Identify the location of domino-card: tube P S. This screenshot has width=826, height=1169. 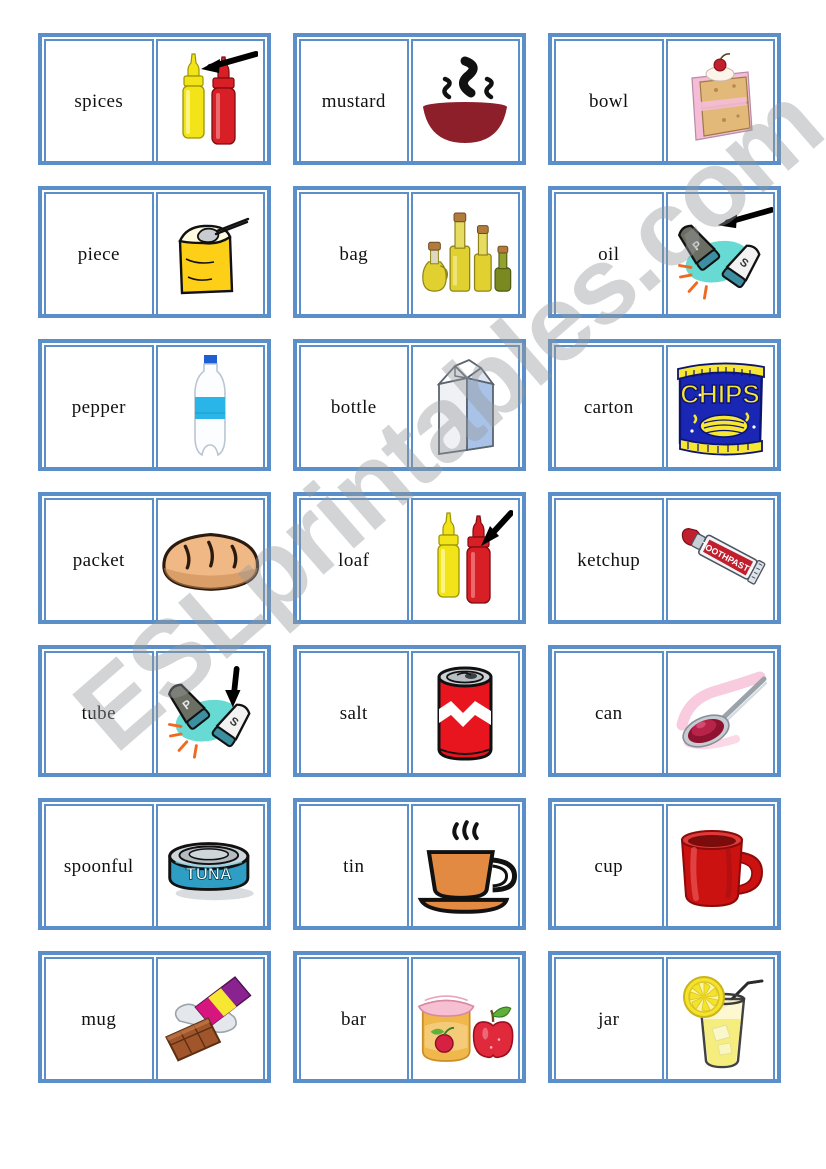
(154, 711).